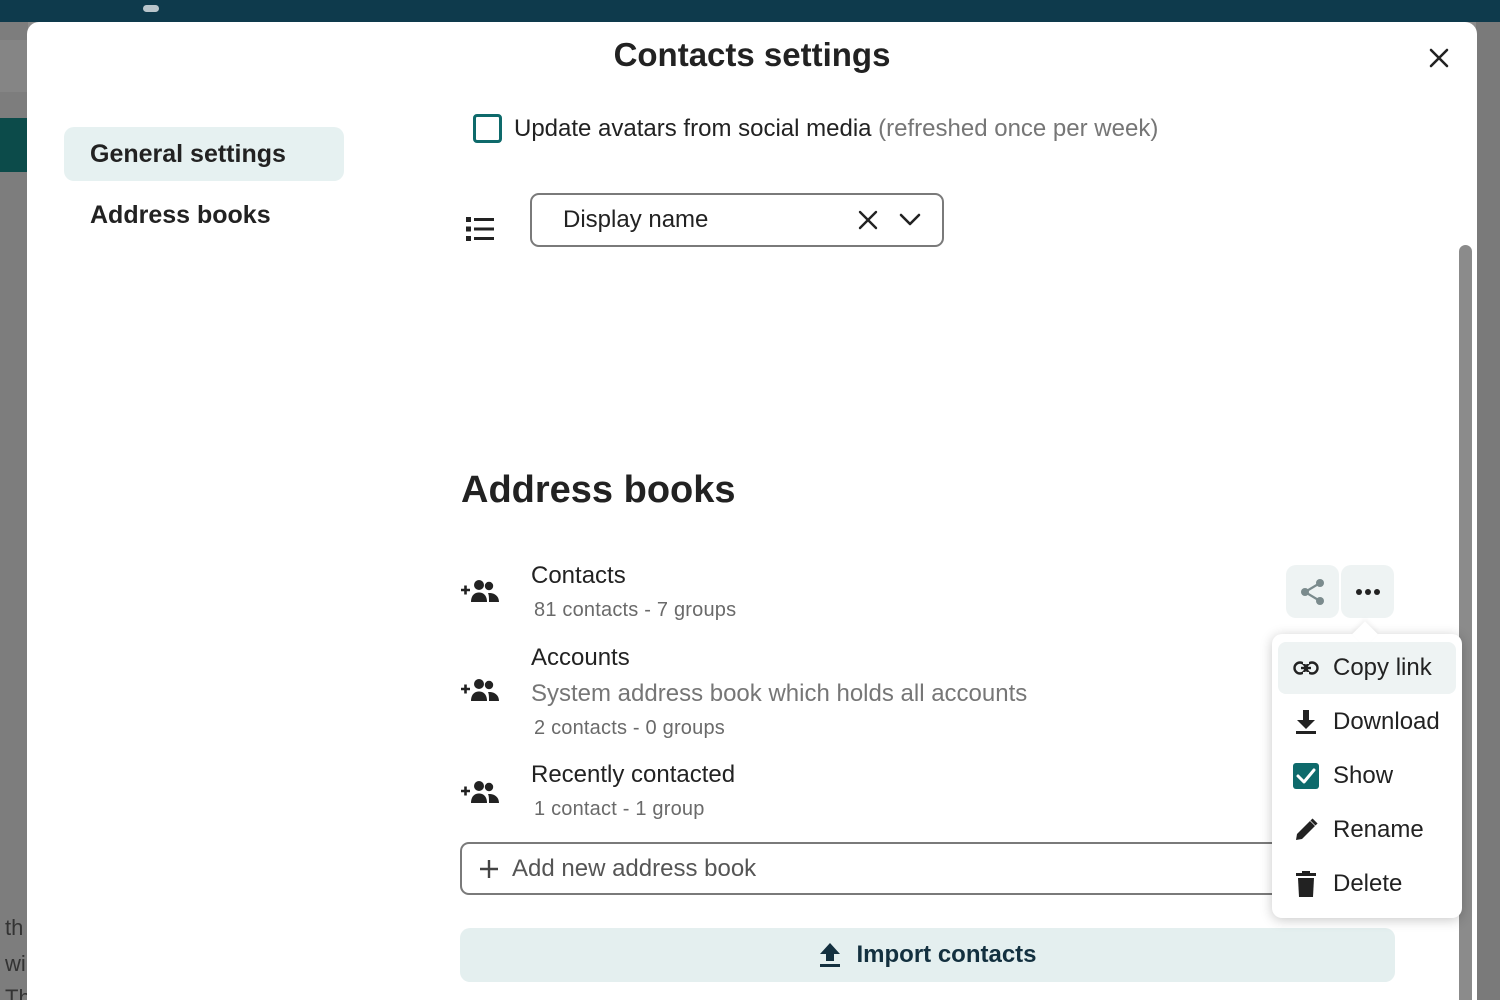 Image resolution: width=1500 pixels, height=1000 pixels. I want to click on checkbox-checked-icon, so click(1306, 776).